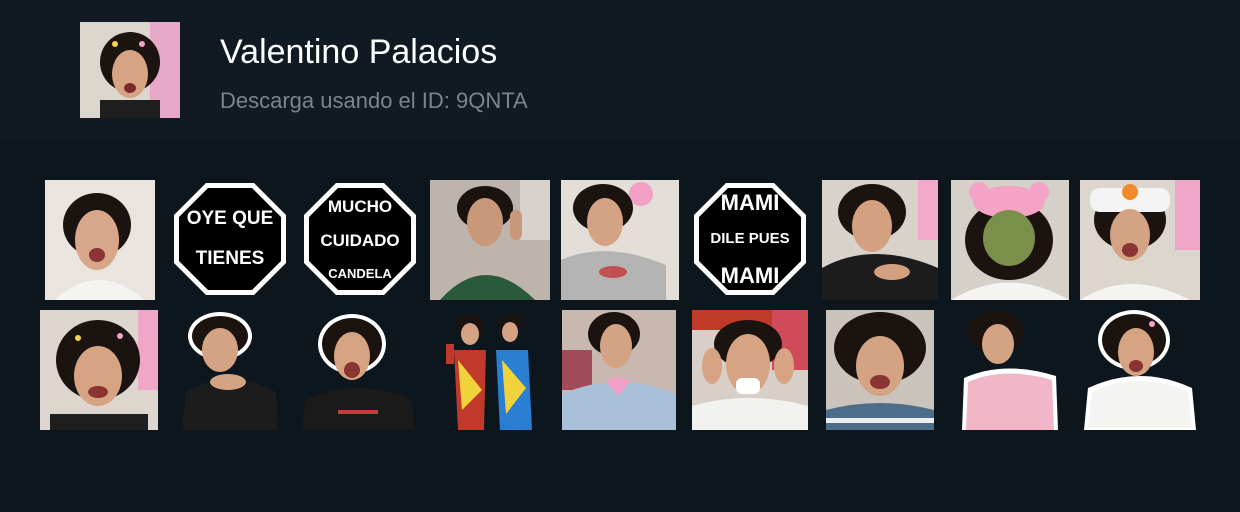 This screenshot has width=1240, height=512. Describe the element at coordinates (230, 239) in the screenshot. I see `sticker-stop-sign: OYE QUE TIENES` at that location.